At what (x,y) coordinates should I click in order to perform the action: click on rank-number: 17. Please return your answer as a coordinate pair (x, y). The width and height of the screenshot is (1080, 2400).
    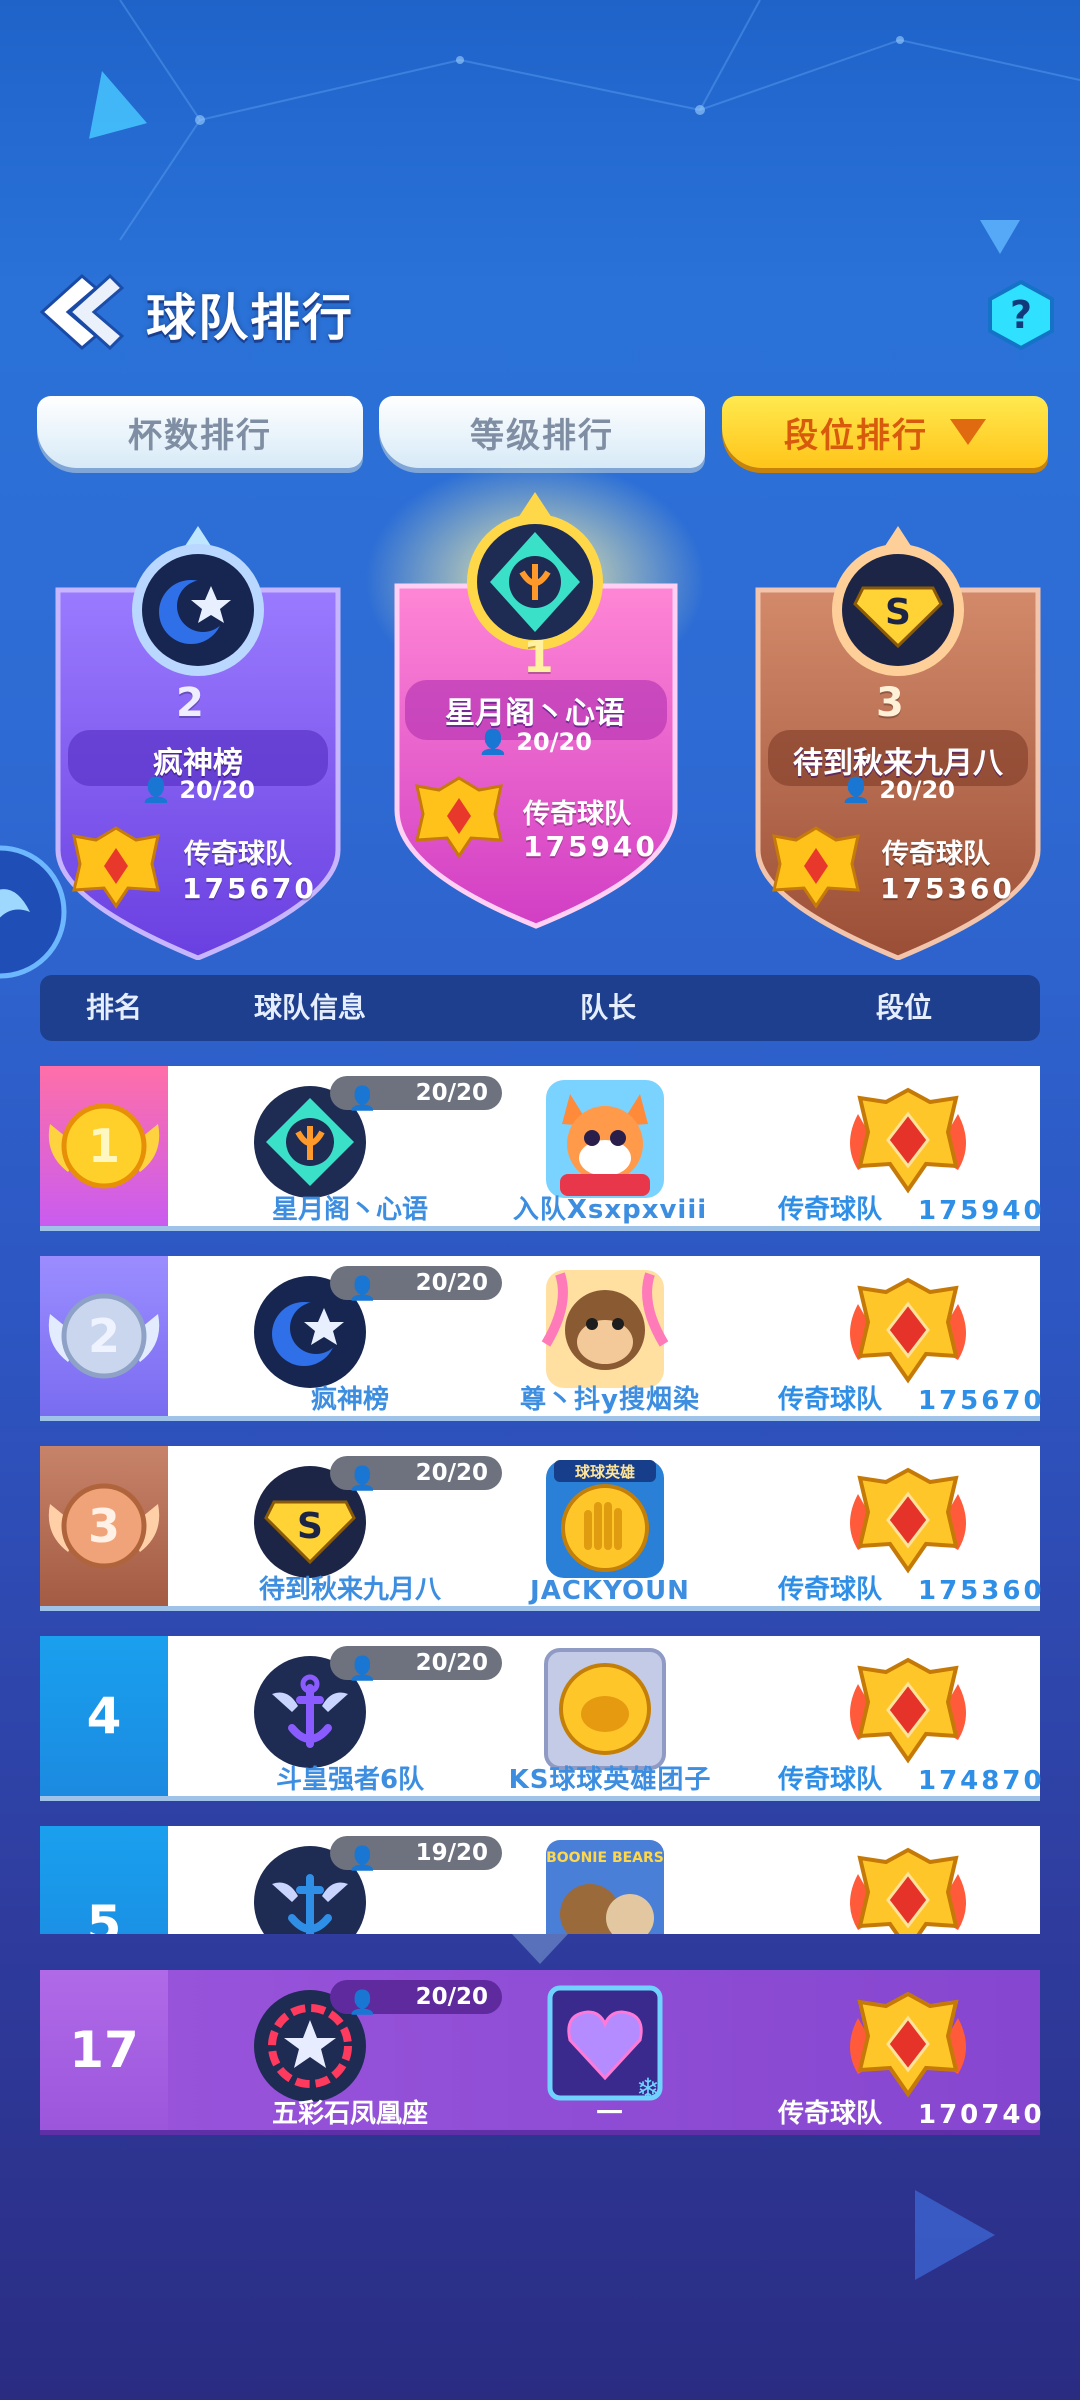
    Looking at the image, I should click on (104, 2050).